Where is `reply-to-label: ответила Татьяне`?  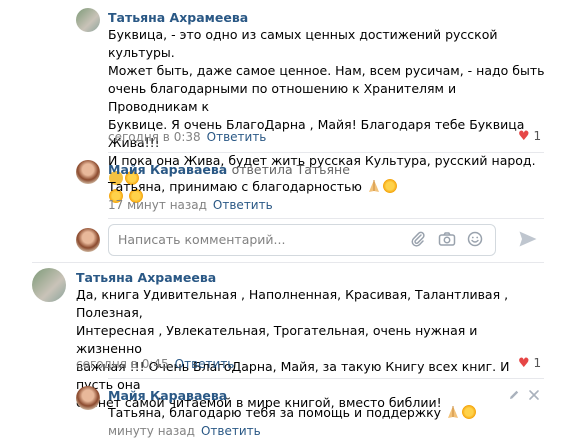 reply-to-label: ответила Татьяне is located at coordinates (291, 169).